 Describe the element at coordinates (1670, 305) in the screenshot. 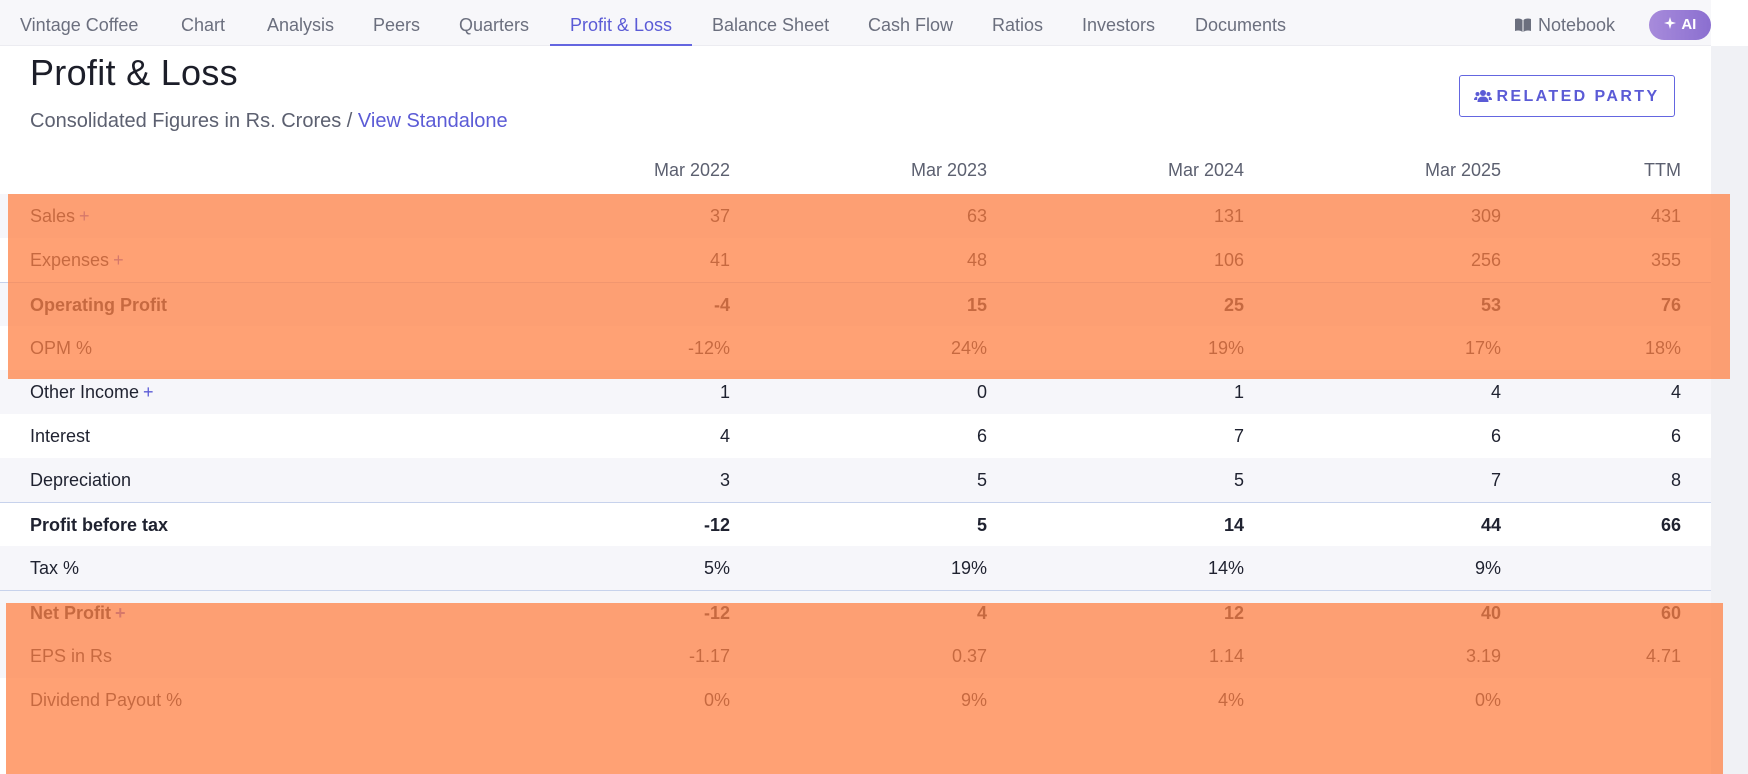

I see `table-cell: 76` at that location.